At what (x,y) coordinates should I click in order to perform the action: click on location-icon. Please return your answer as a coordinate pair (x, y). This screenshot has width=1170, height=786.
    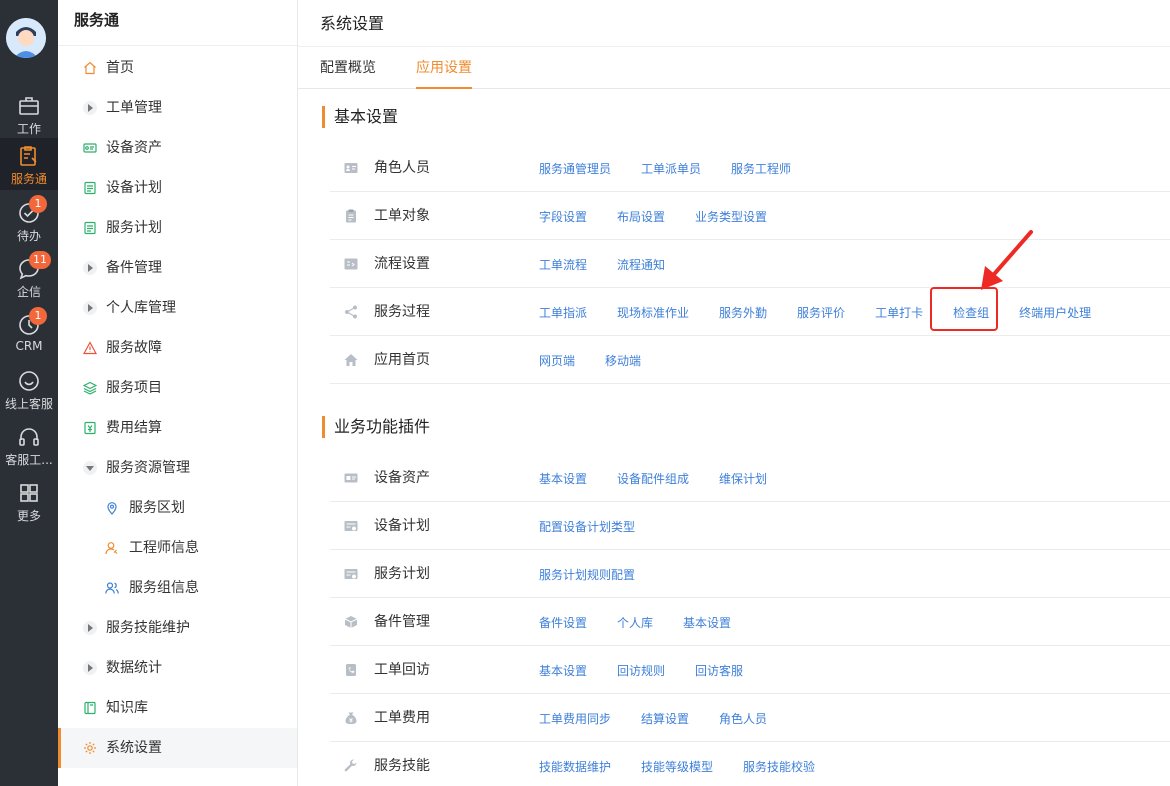
    Looking at the image, I should click on (112, 508).